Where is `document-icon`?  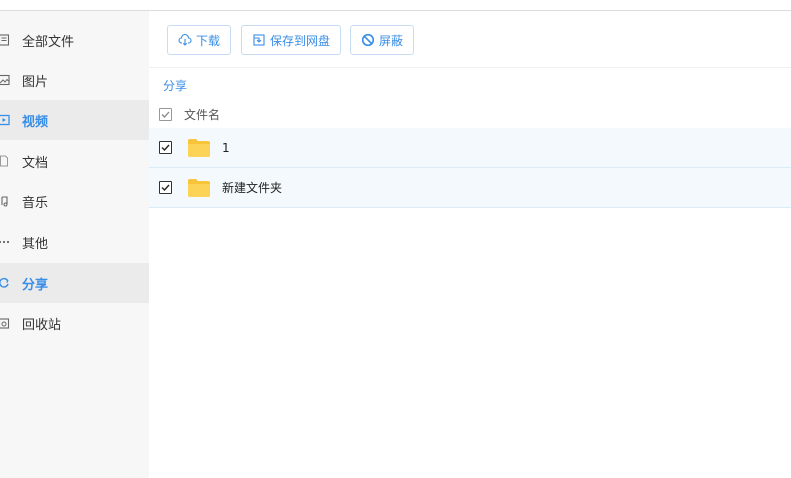 document-icon is located at coordinates (5, 161).